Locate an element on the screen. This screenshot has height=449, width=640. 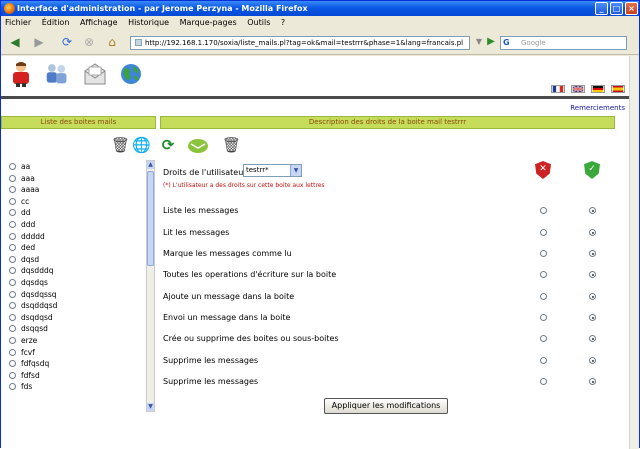
flag-es-icon is located at coordinates (618, 89).